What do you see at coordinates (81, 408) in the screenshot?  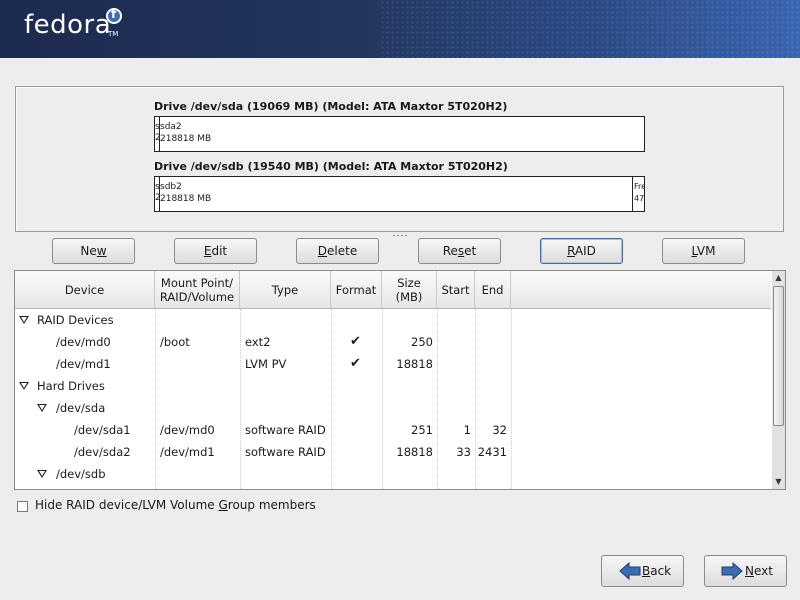 I see `row-device: /dev/sda` at bounding box center [81, 408].